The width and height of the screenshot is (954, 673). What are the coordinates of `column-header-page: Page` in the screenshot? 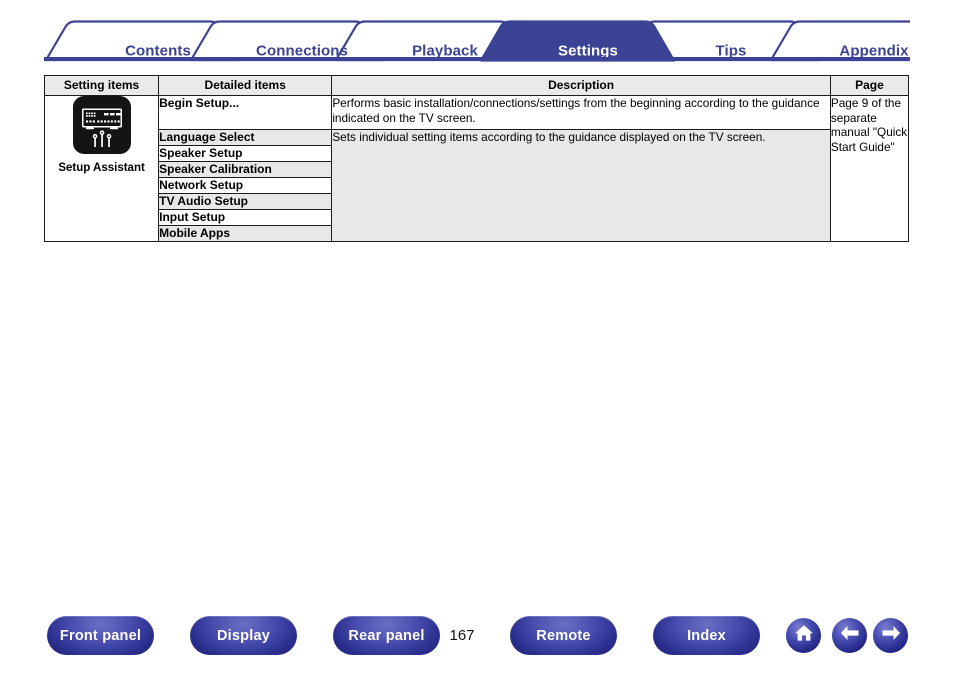 It's located at (869, 85).